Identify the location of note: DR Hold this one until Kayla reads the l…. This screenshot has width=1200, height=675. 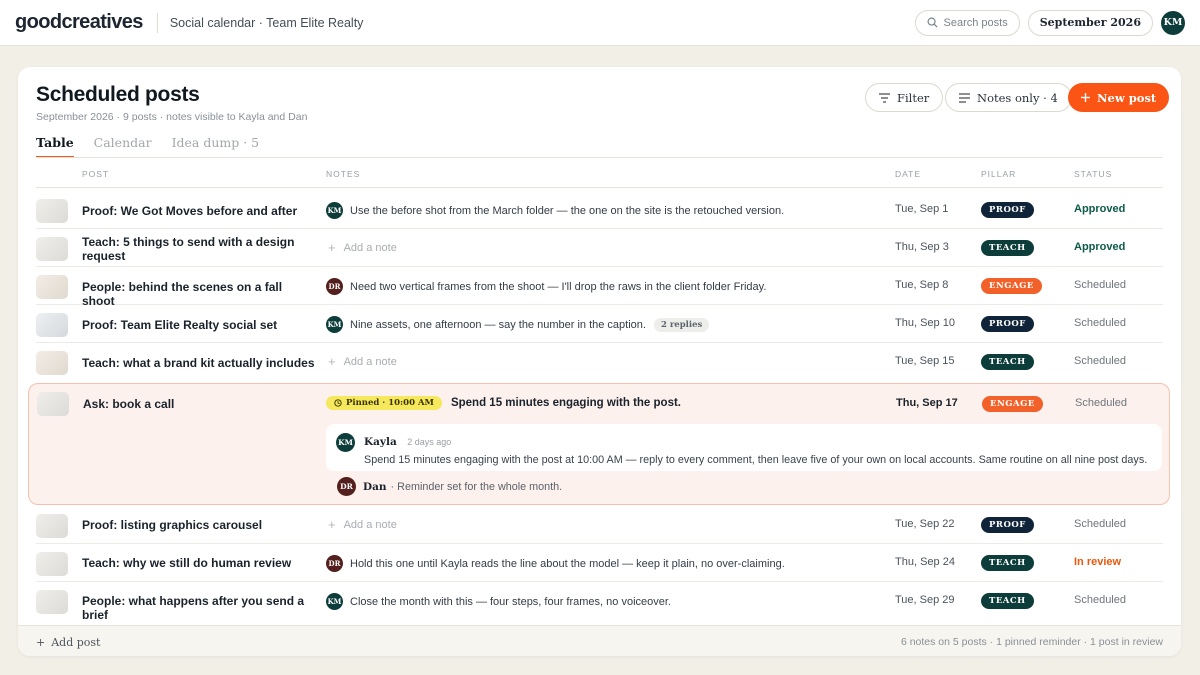
(555, 563).